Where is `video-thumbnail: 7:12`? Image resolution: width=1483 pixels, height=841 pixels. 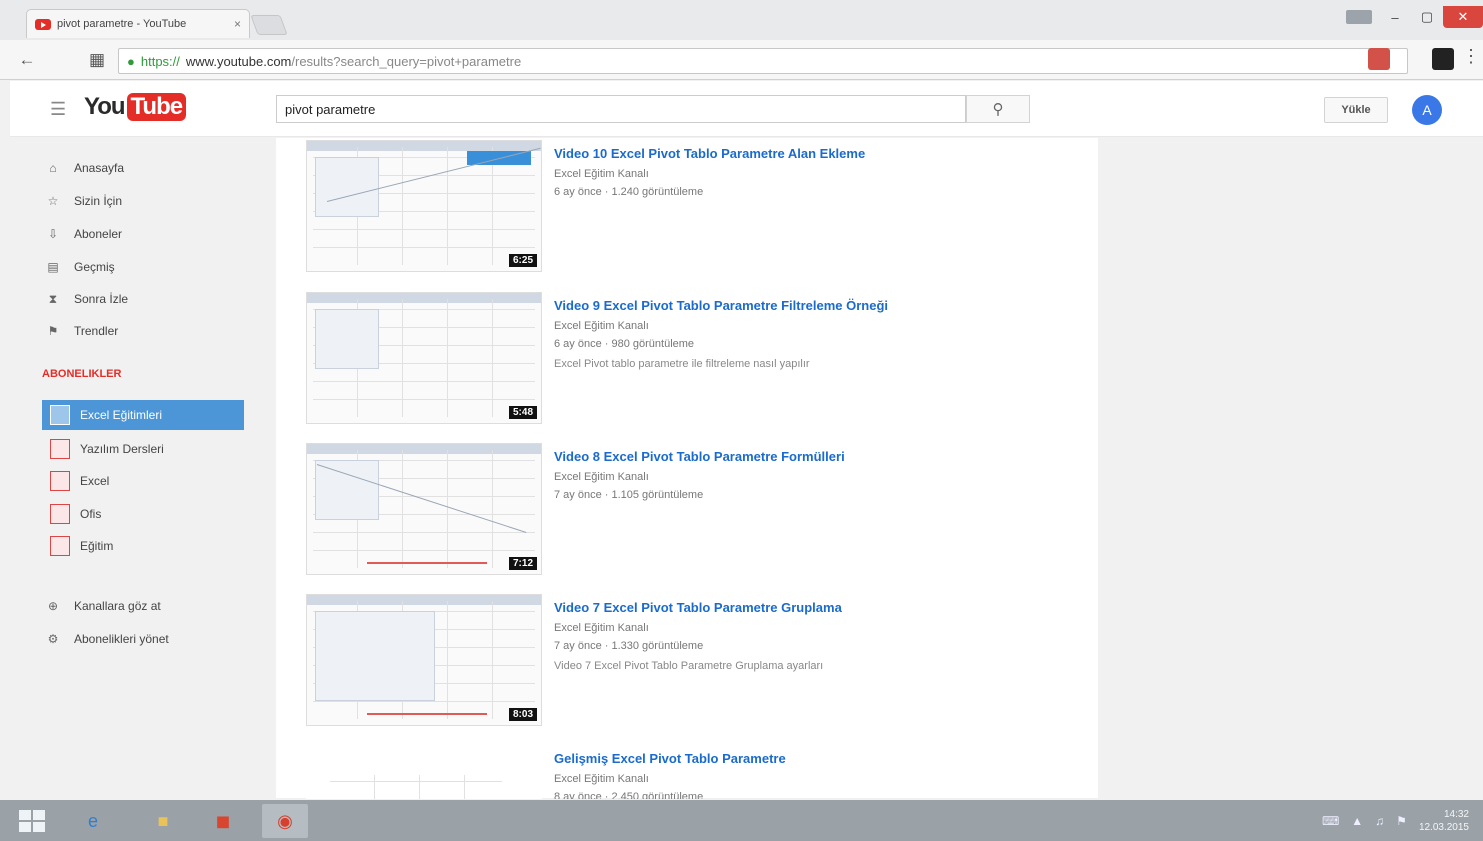 video-thumbnail: 7:12 is located at coordinates (424, 509).